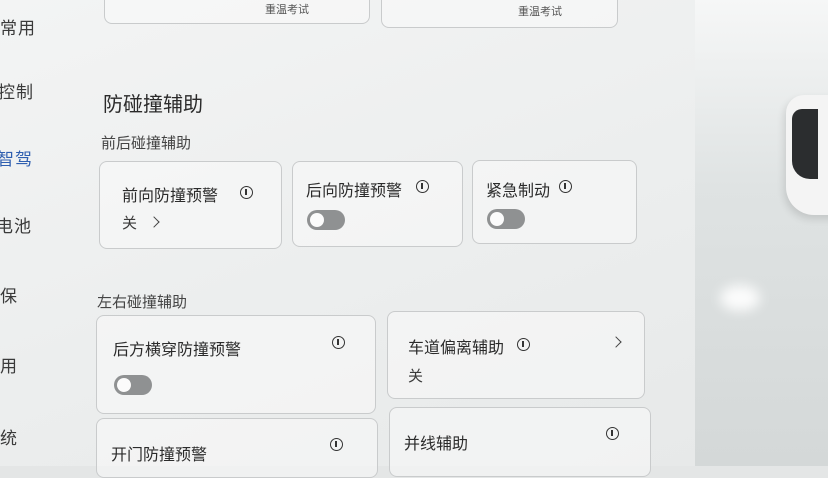 This screenshot has width=828, height=478. What do you see at coordinates (518, 190) in the screenshot?
I see `card-label: 紧急制动` at bounding box center [518, 190].